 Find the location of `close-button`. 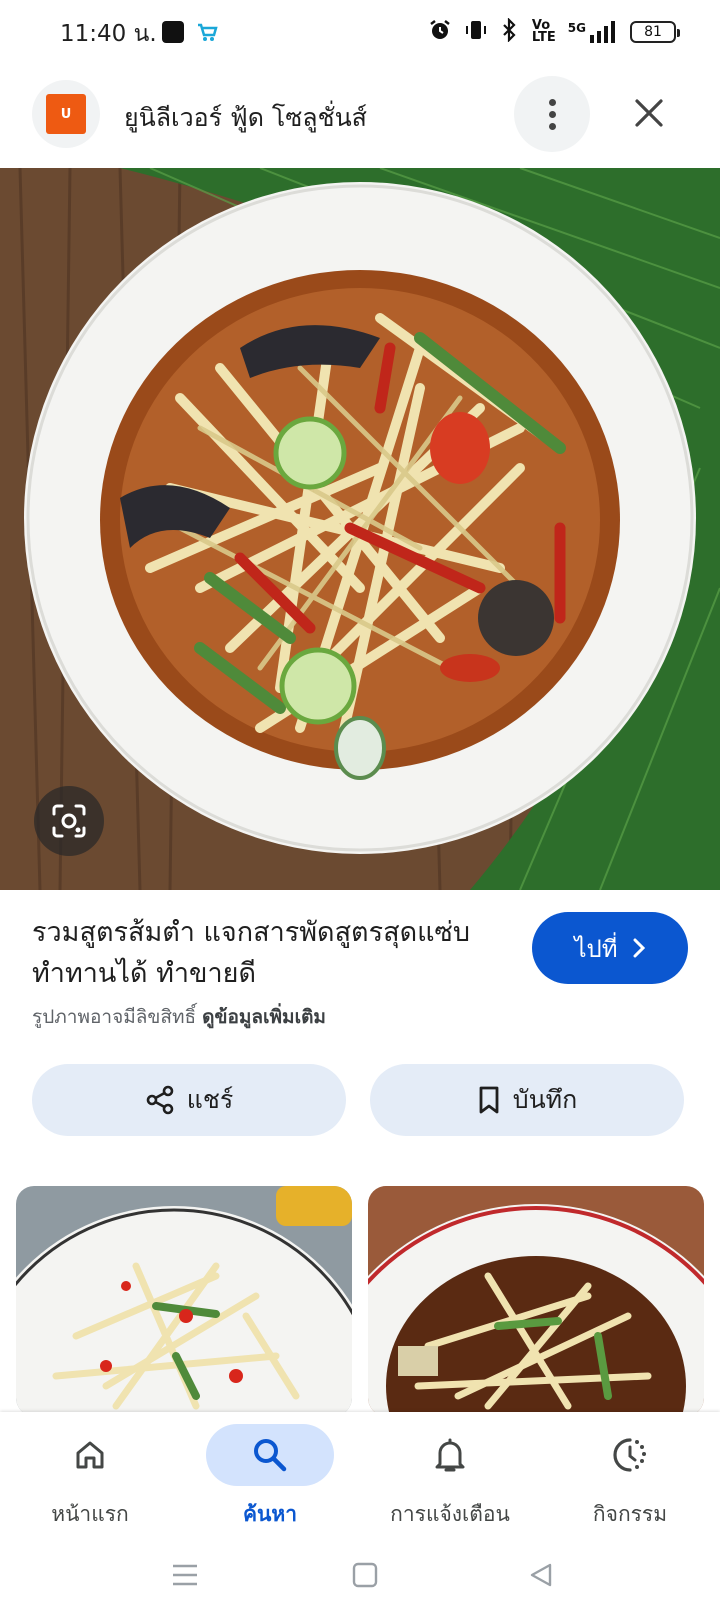

close-button is located at coordinates (649, 113).